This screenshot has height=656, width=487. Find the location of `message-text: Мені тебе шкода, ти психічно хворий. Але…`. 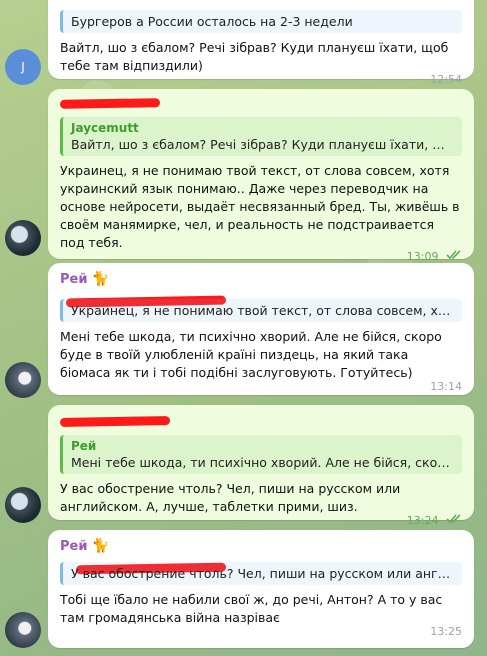

message-text: Мені тебе шкода, ти психічно хворий. Але… is located at coordinates (251, 354).